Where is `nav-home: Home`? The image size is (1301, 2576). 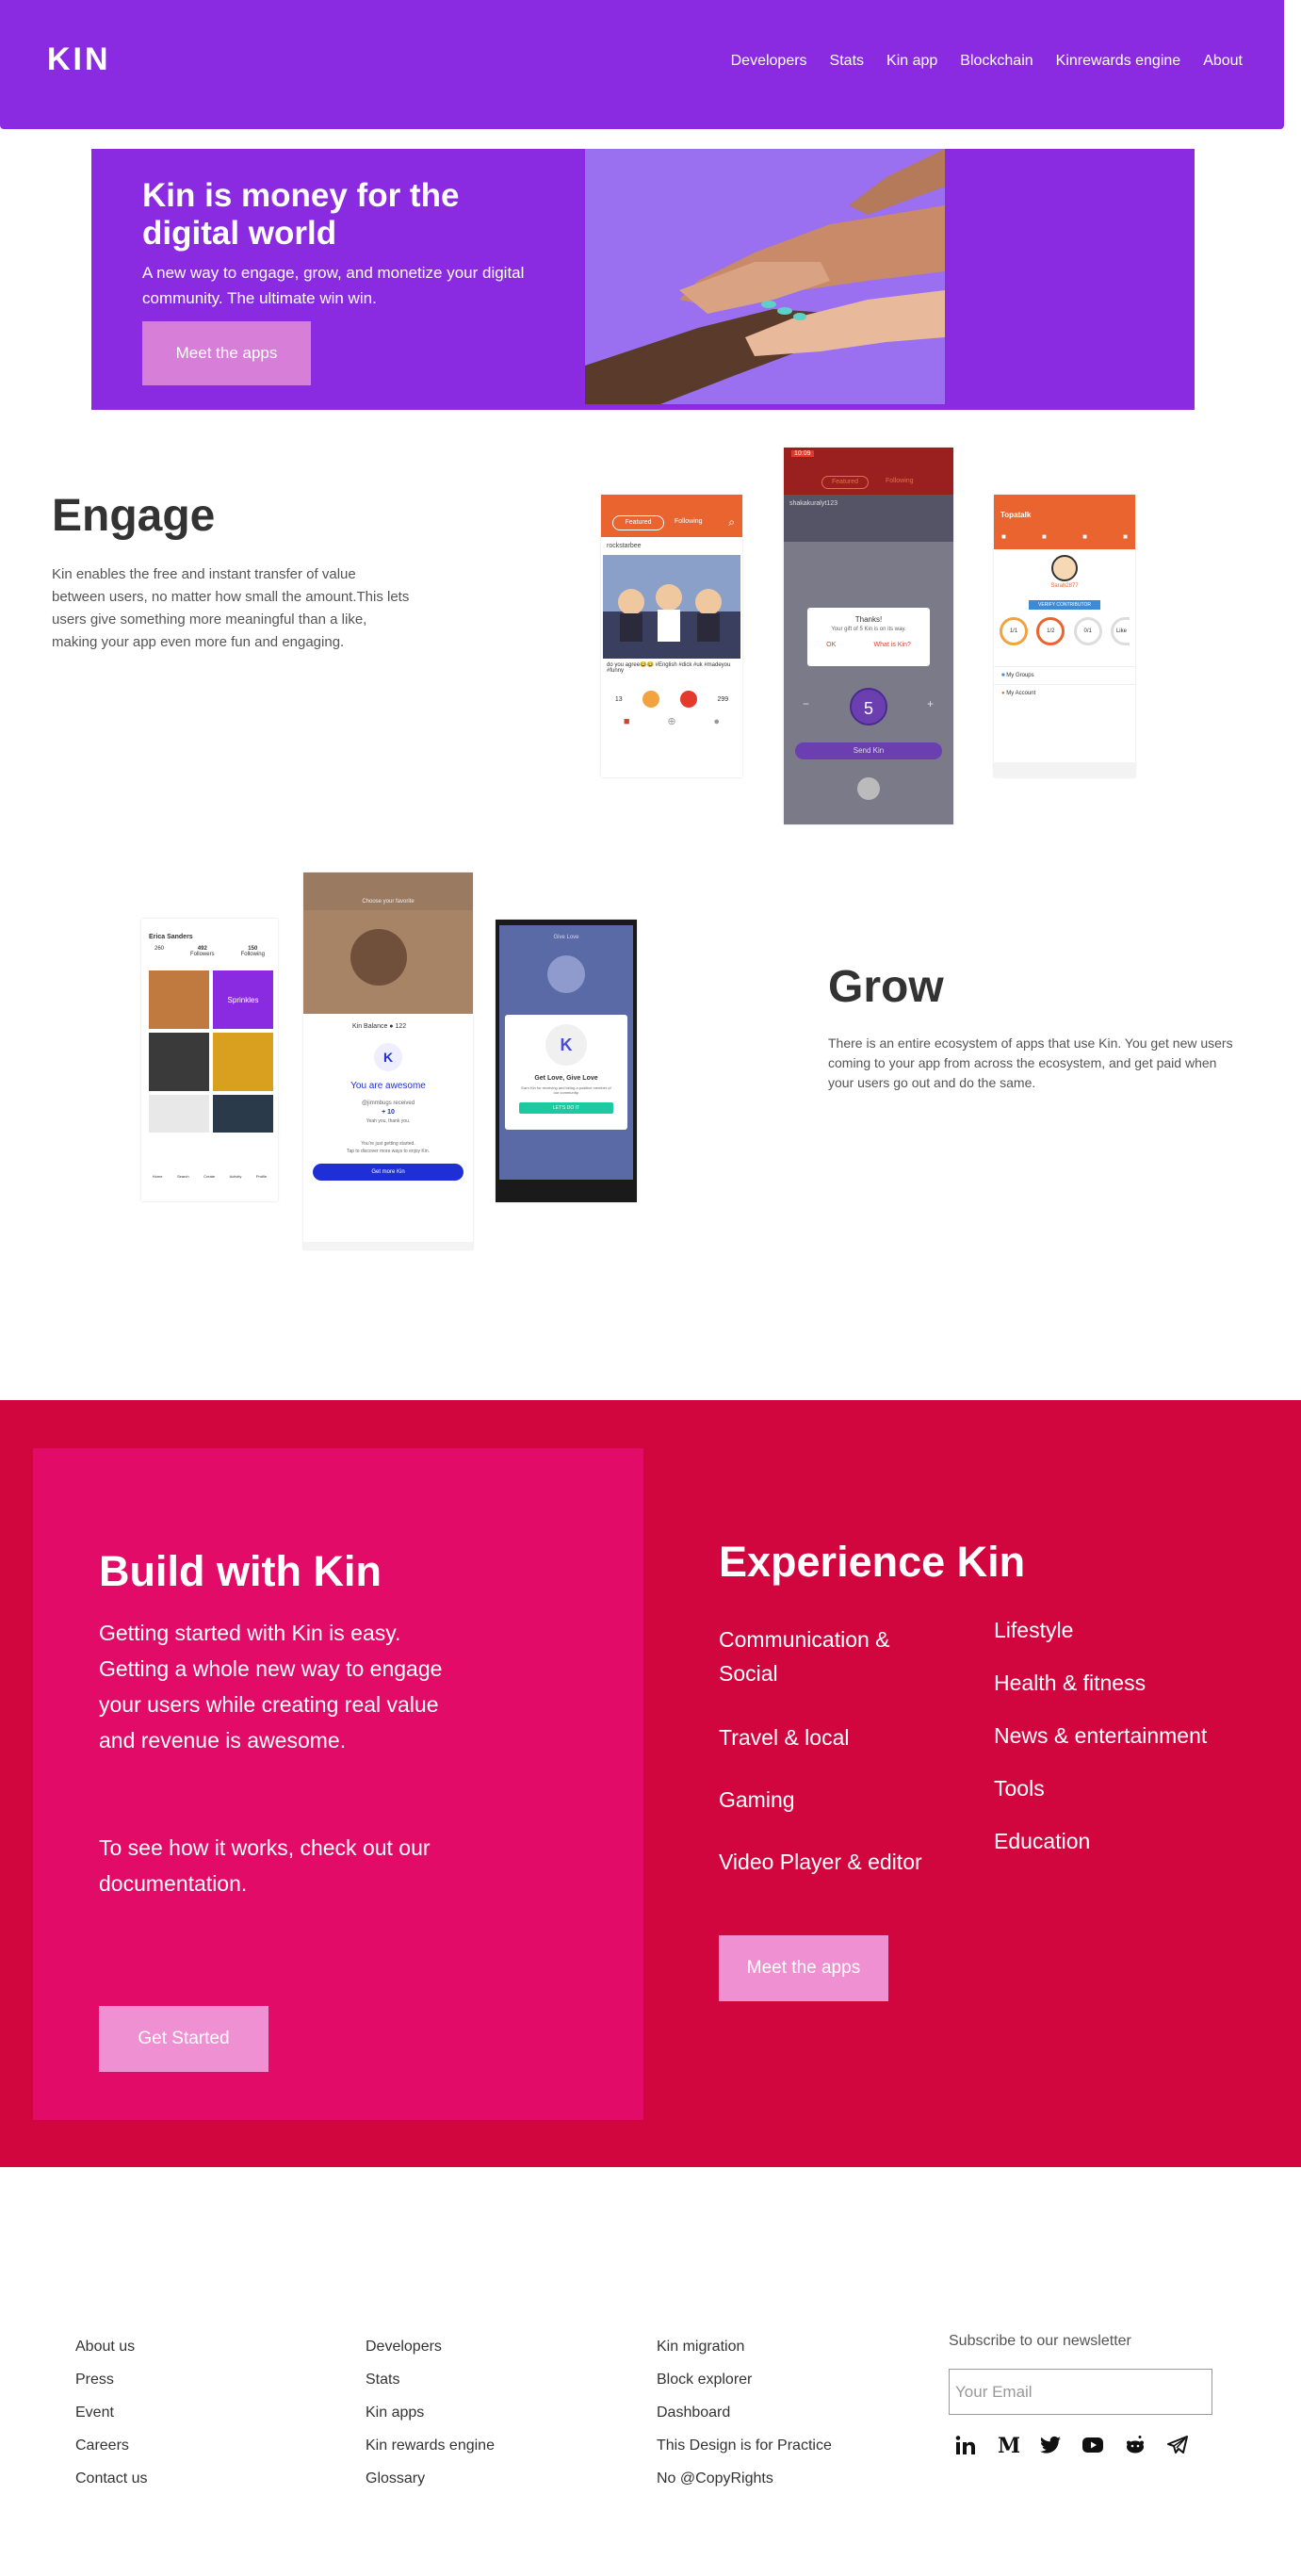 nav-home: Home is located at coordinates (158, 1176).